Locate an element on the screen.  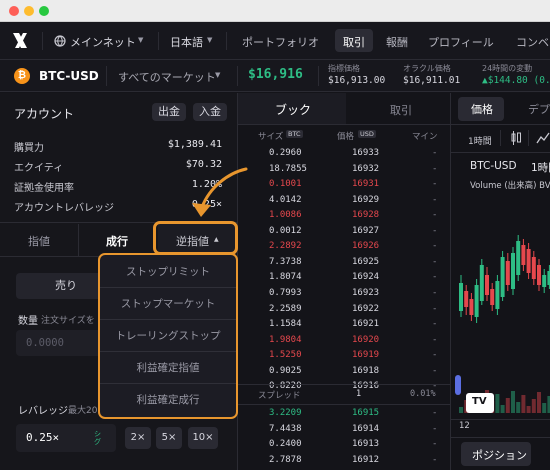
market-symbol: BTC-USD is located at coordinates (69, 76).